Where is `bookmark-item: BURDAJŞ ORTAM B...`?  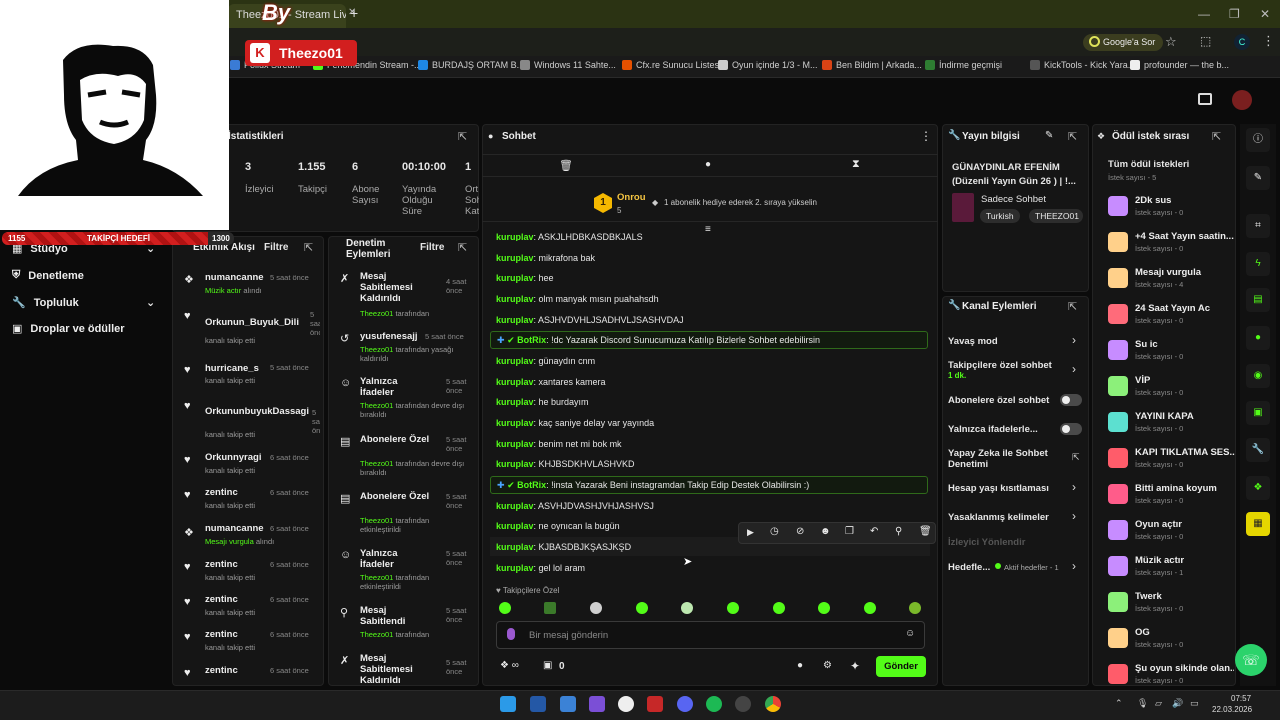 bookmark-item: BURDAJŞ ORTAM B... is located at coordinates (471, 65).